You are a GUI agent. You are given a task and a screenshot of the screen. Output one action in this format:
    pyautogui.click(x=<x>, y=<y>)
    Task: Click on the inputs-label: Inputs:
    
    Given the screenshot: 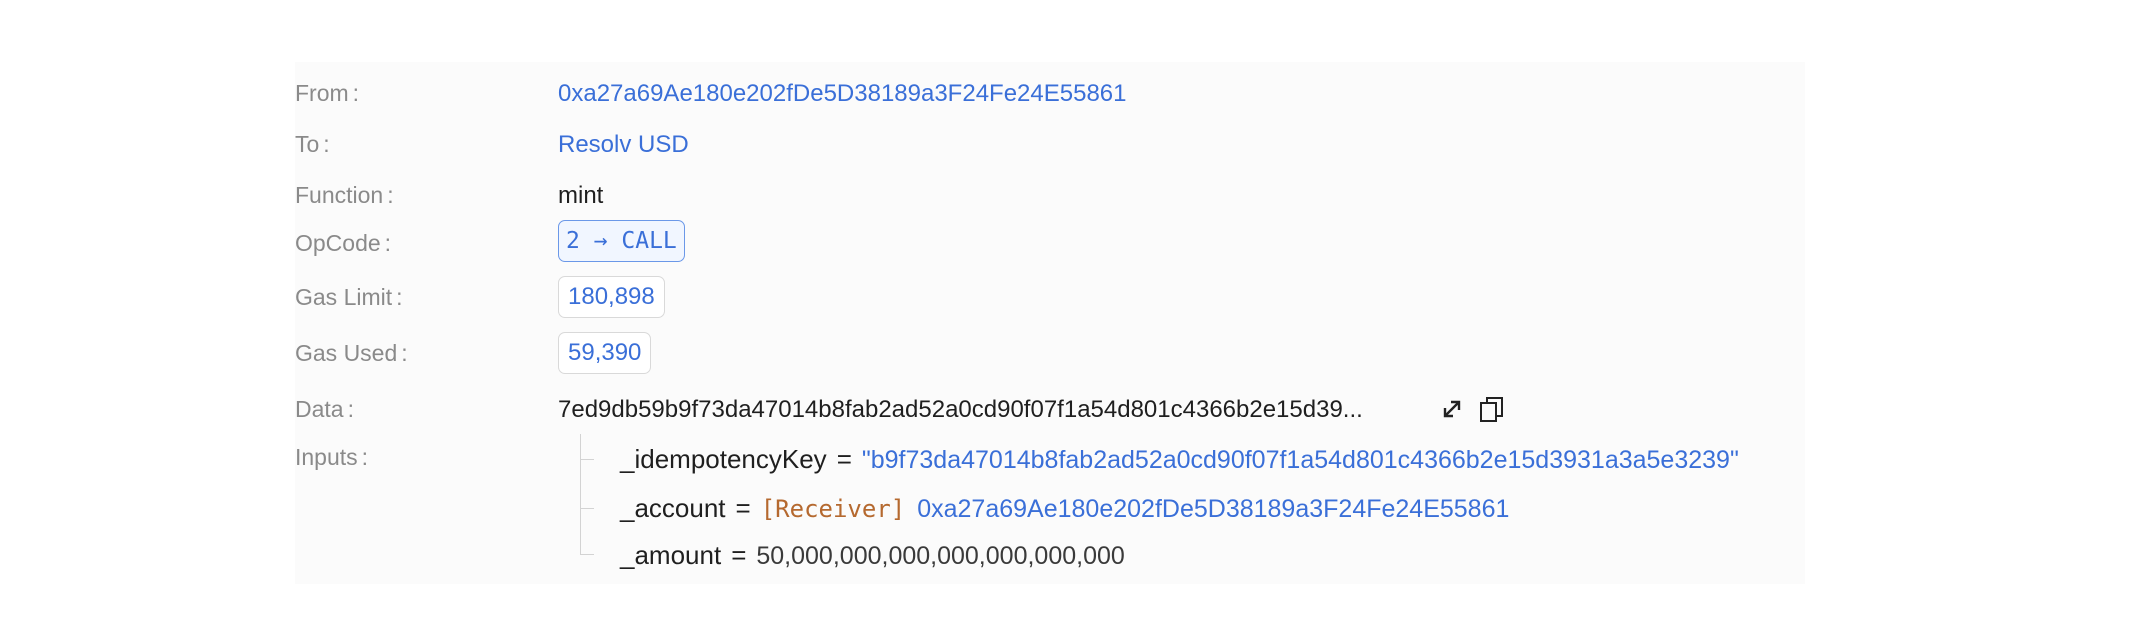 What is the action you would take?
    pyautogui.click(x=332, y=457)
    